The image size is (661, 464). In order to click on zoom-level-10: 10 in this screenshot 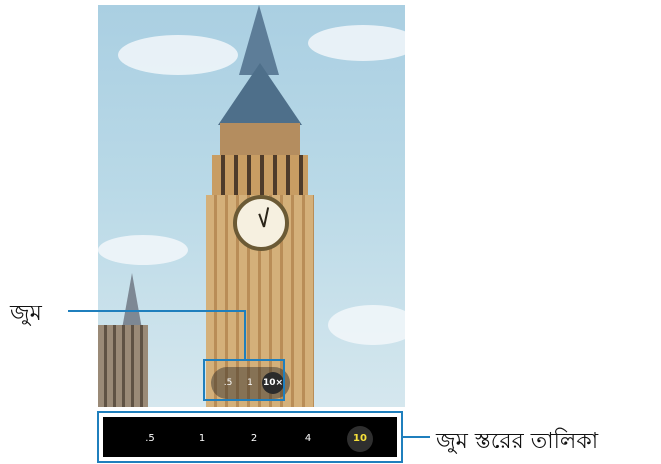, I will do `click(360, 439)`.